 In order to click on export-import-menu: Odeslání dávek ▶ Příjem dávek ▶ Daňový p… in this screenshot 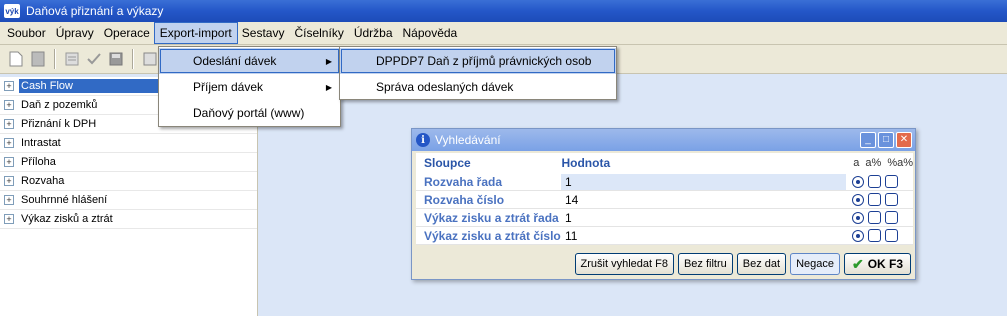, I will do `click(249, 86)`.